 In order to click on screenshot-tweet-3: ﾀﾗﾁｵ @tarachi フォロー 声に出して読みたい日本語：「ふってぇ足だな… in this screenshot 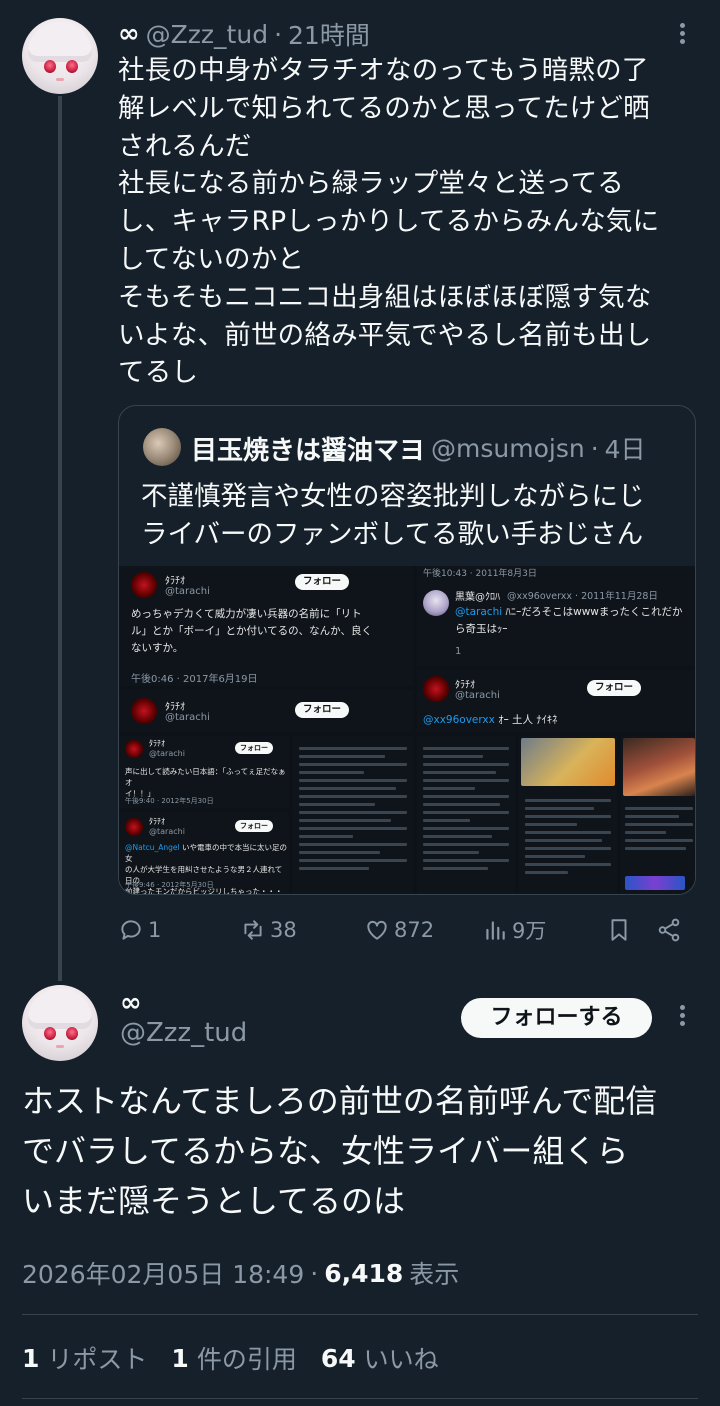, I will do `click(204, 772)`.